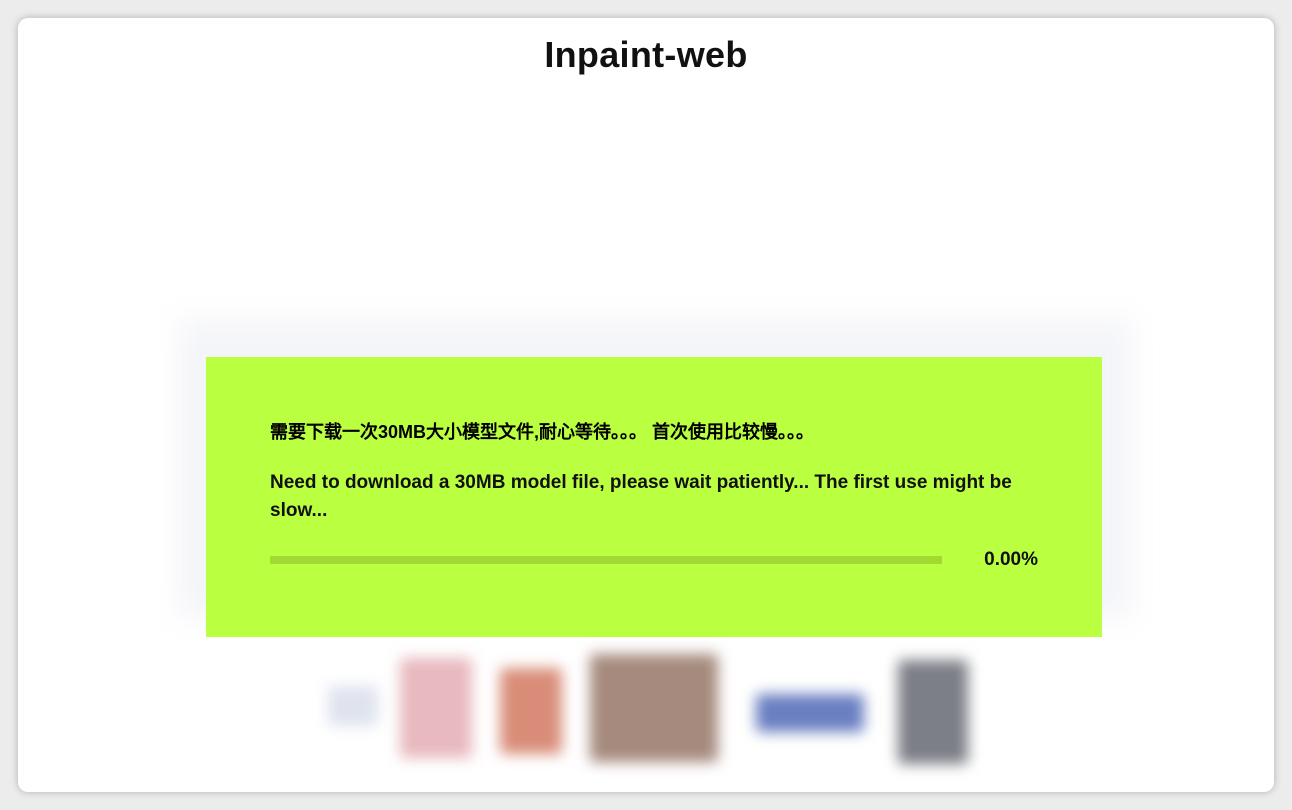 The image size is (1292, 810). What do you see at coordinates (542, 432) in the screenshot?
I see `download-message-zh: 需要下载一次30MB大小模型文件,耐心等待。。。 首次使用比较慢。。。` at bounding box center [542, 432].